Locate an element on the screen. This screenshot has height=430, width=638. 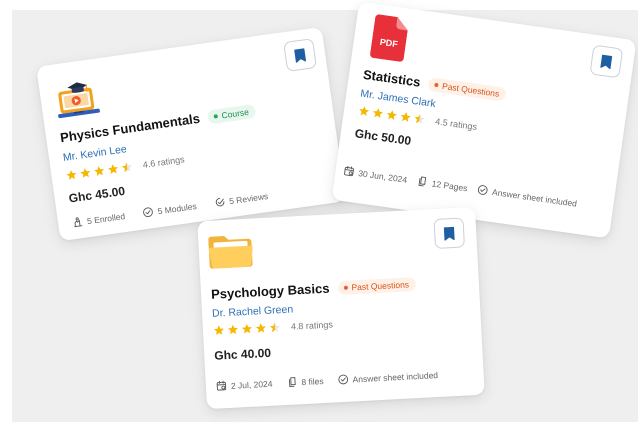
meta-text: 30 Jun, 2024 is located at coordinates (382, 176).